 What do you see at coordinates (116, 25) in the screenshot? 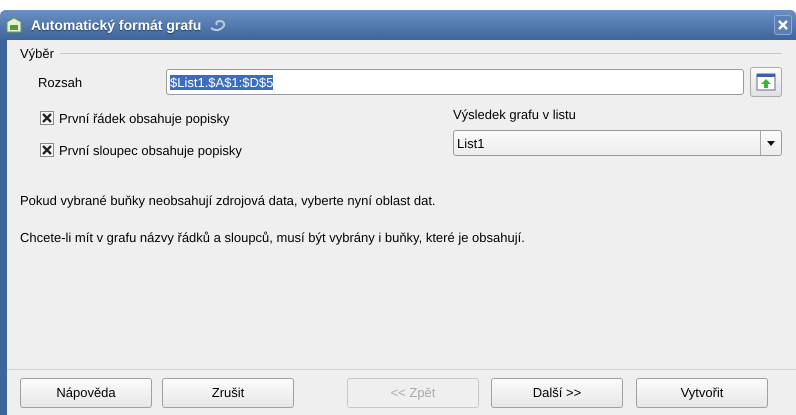
I see `window-title: Automatický formát grafu` at bounding box center [116, 25].